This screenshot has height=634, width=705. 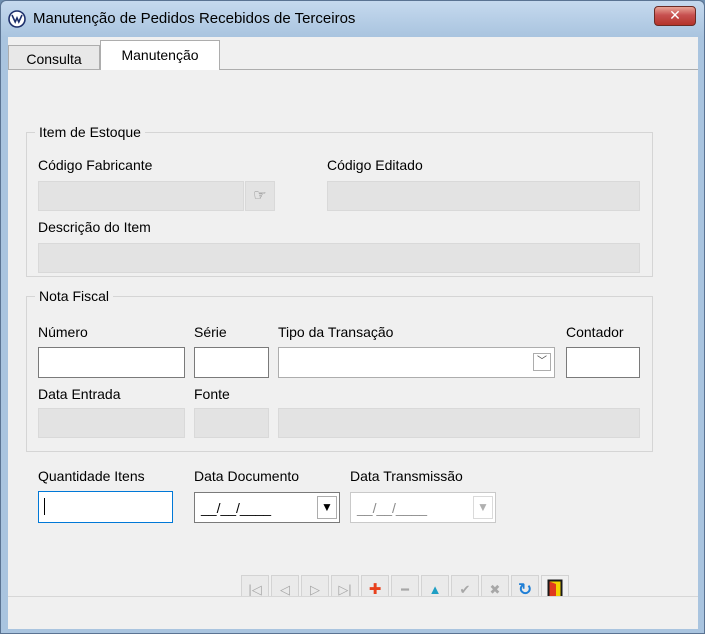 I want to click on codigo-editado-label: Código Editado, so click(x=375, y=165).